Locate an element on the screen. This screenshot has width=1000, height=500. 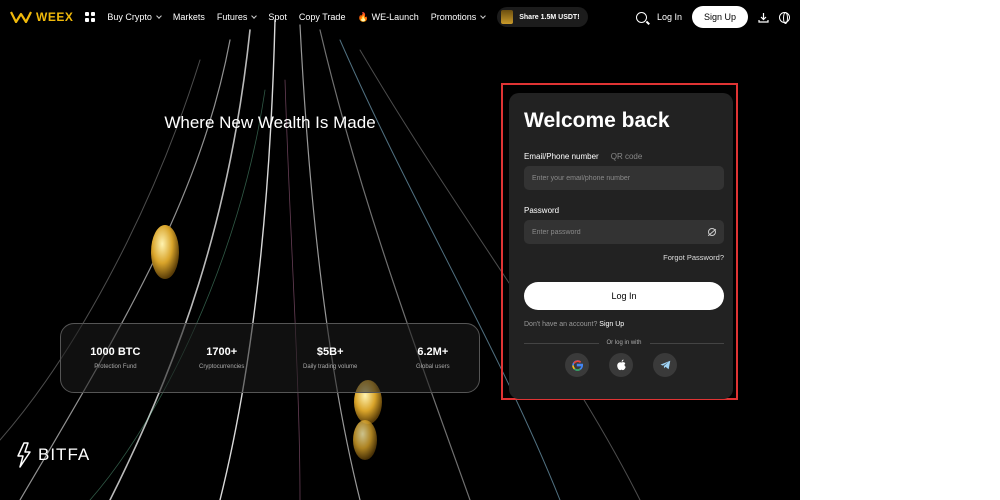
no-account-text: Don't have an account? is located at coordinates (561, 324).